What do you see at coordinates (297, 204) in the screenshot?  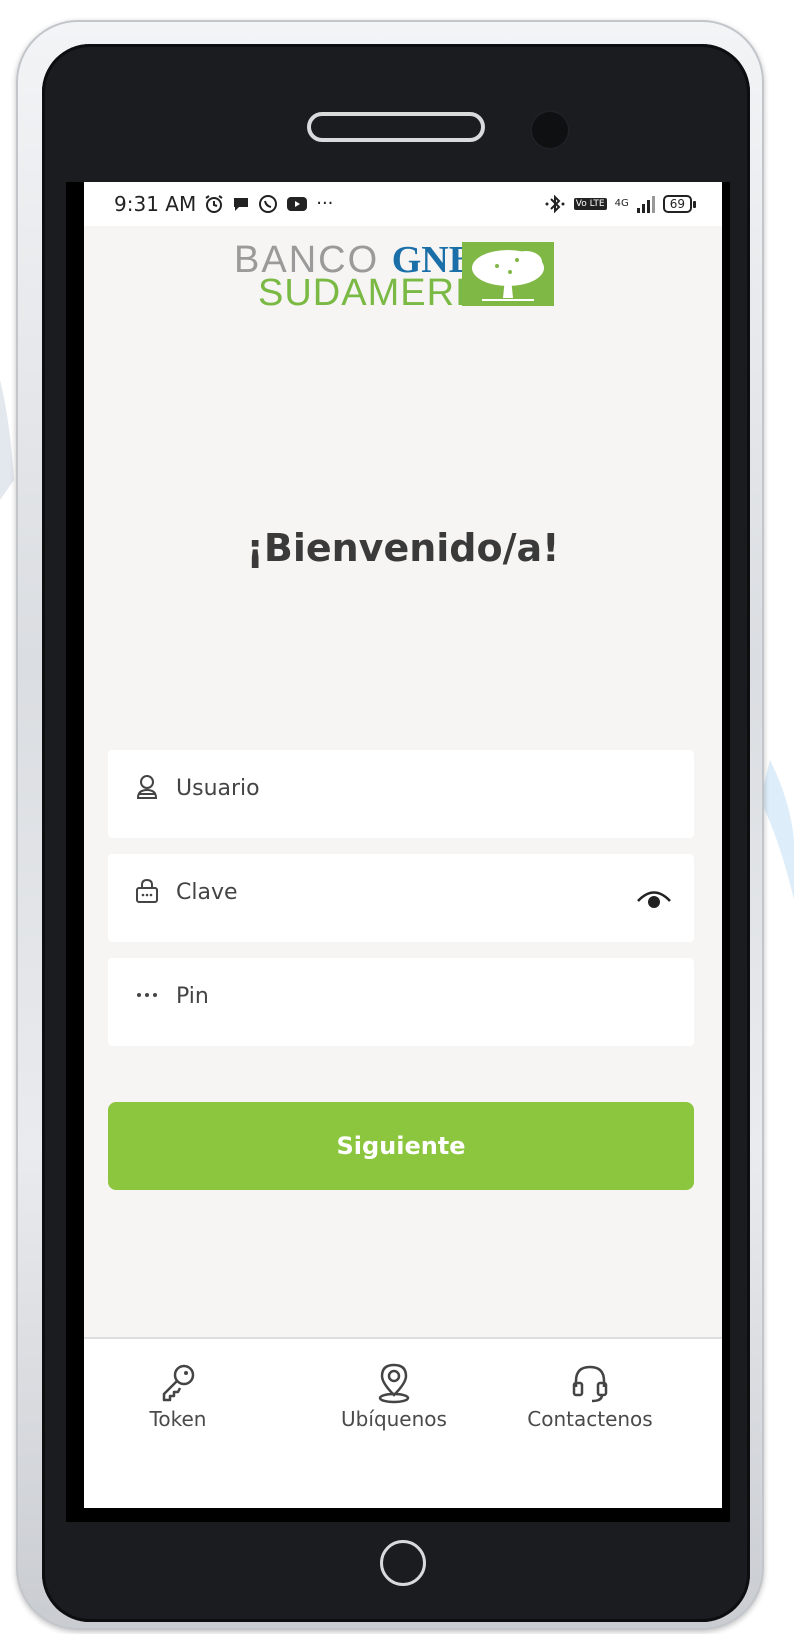 I see `youtube-icon` at bounding box center [297, 204].